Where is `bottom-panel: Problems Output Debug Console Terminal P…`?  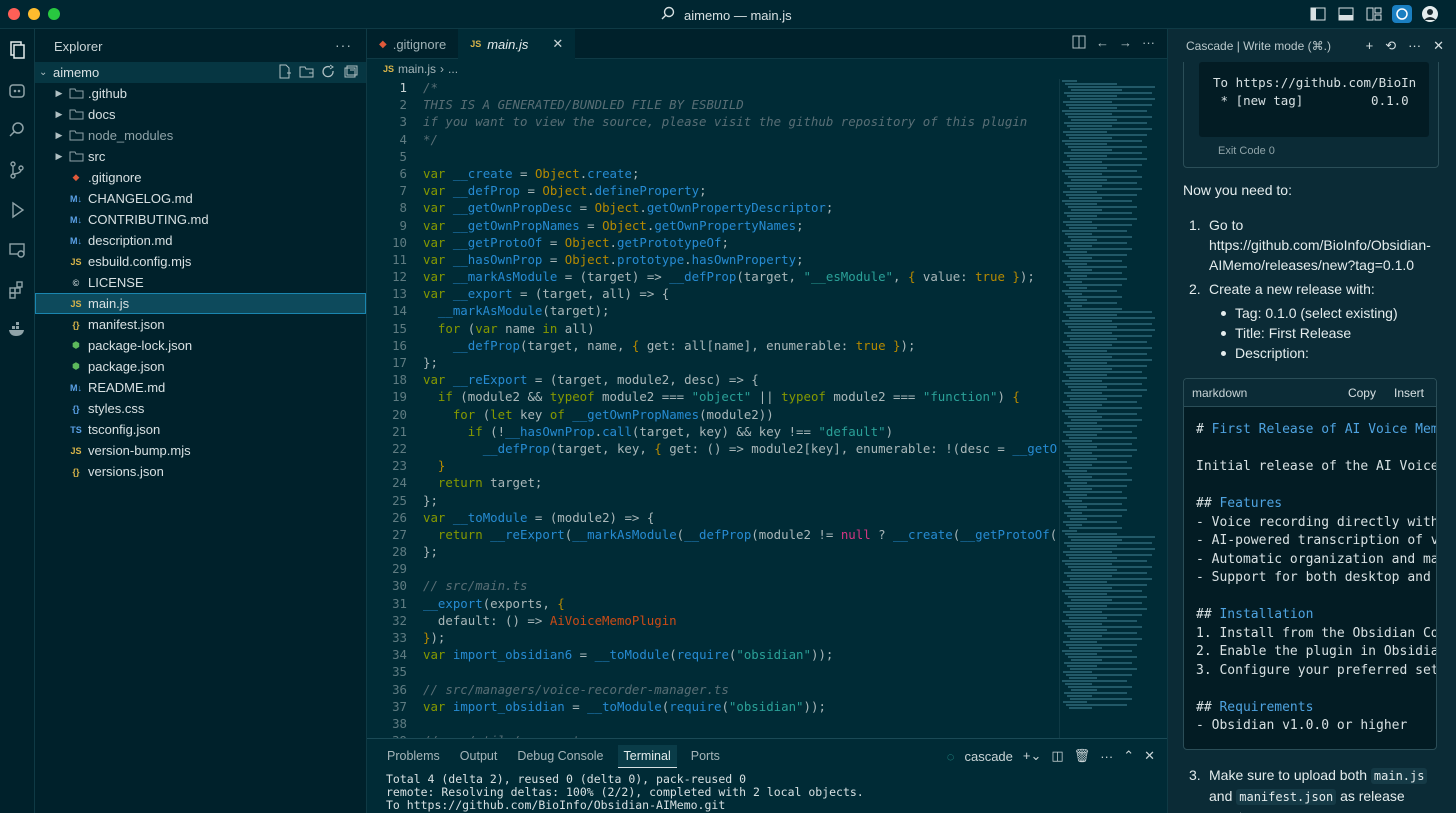 bottom-panel: Problems Output Debug Console Terminal P… is located at coordinates (767, 775).